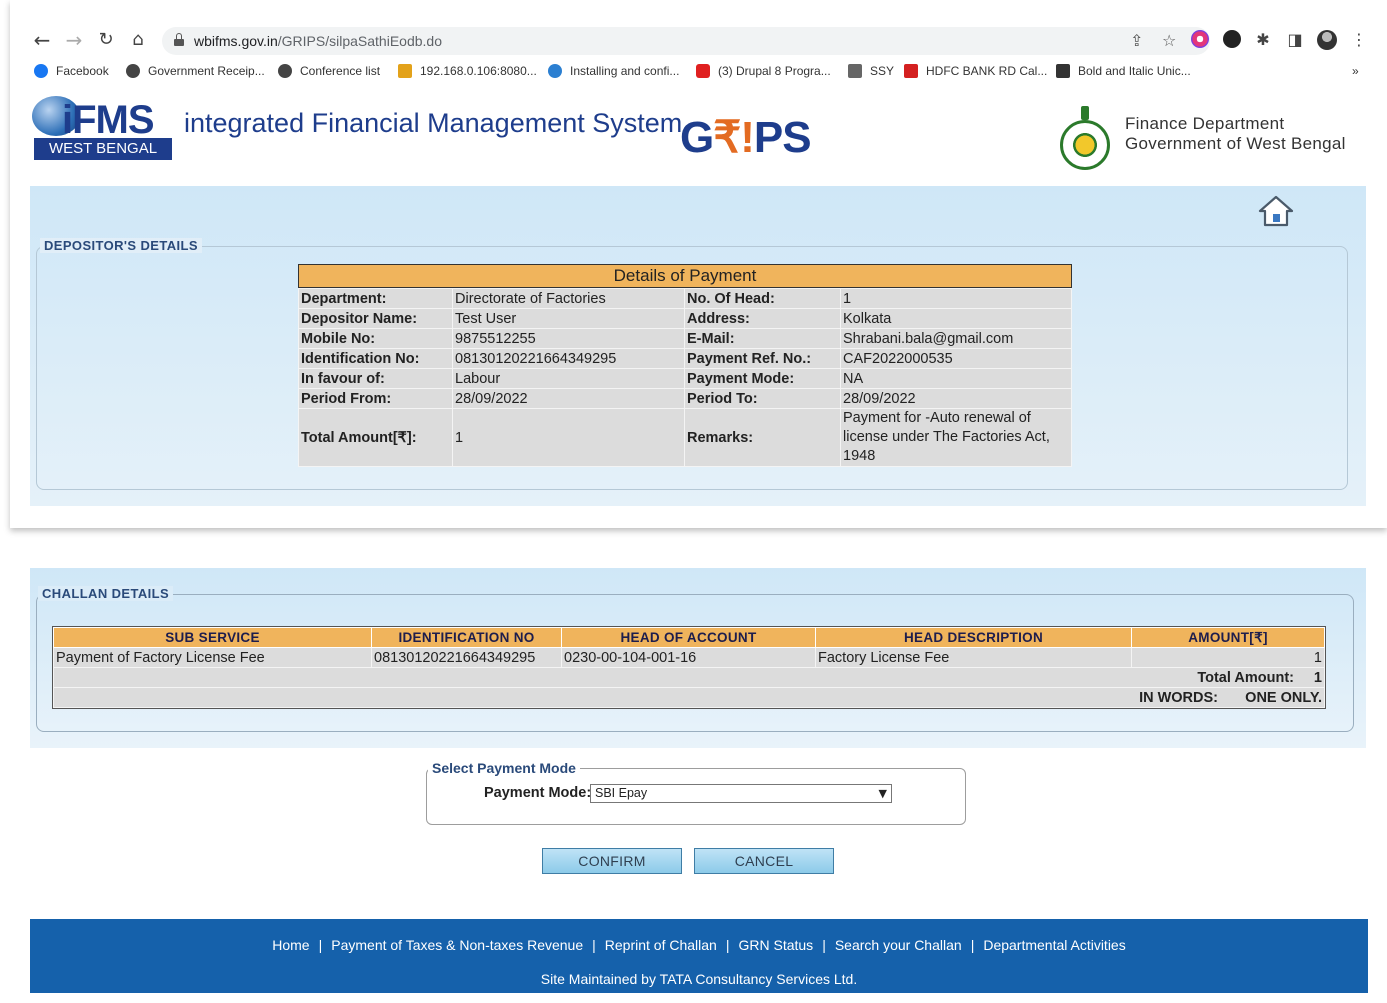 The height and width of the screenshot is (1003, 1387). Describe the element at coordinates (898, 945) in the screenshot. I see `footer-link-search-challan: Search your Challan` at that location.